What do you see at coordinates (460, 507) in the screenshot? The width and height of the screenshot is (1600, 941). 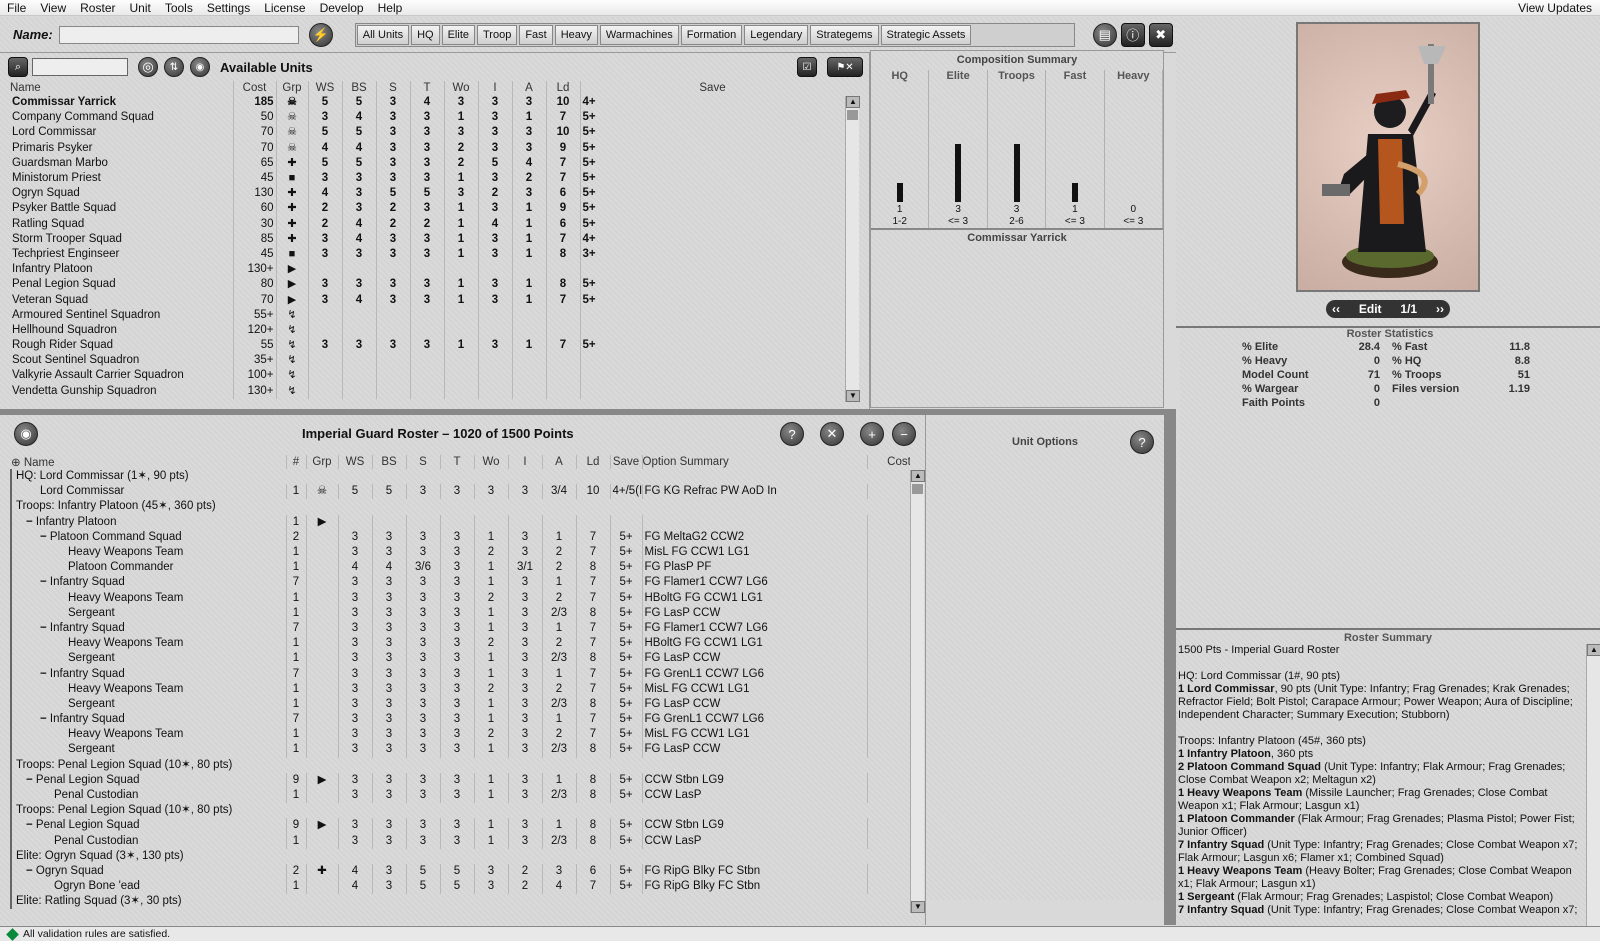 I see `roster-section-row: Troops: Infantry Platoon (45✶, 360 pts)` at bounding box center [460, 507].